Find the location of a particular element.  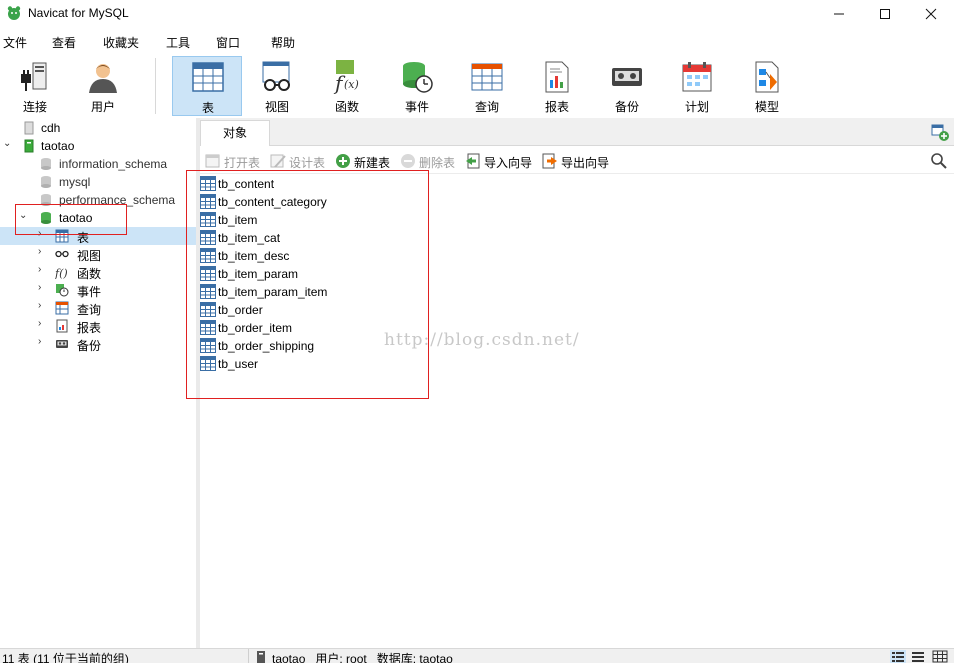

menu-file: 文件 is located at coordinates (15, 42).